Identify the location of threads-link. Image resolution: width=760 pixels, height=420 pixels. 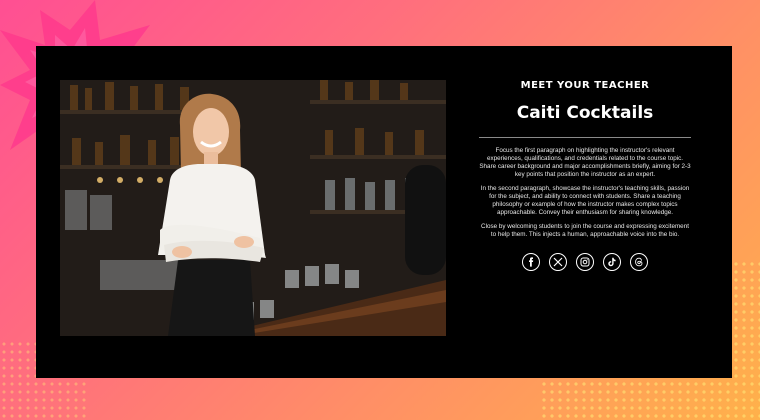
(639, 262).